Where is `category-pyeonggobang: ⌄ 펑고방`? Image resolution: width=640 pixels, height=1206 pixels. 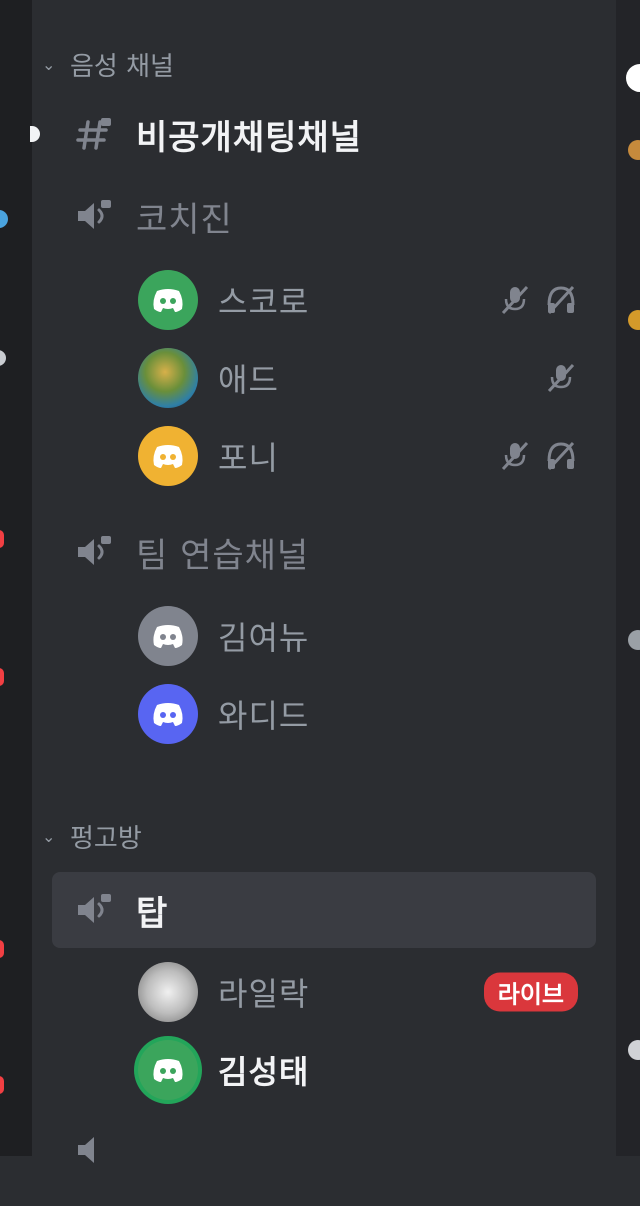 category-pyeonggobang: ⌄ 펑고방 is located at coordinates (92, 836).